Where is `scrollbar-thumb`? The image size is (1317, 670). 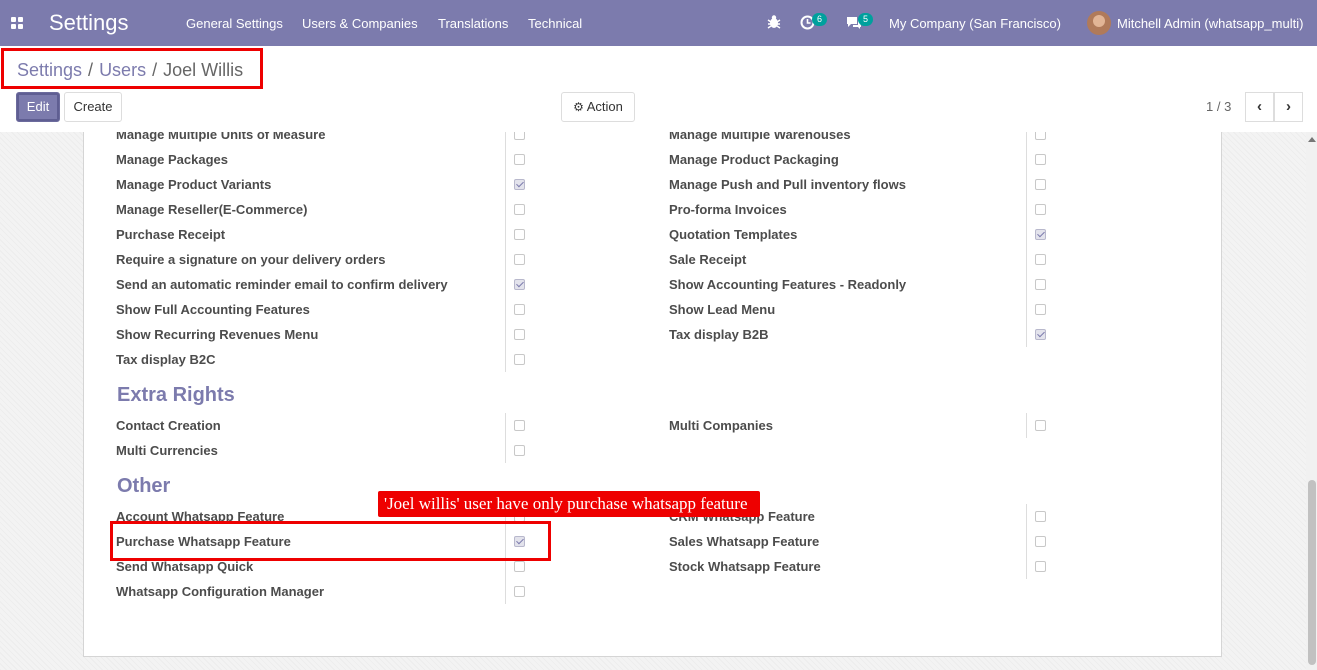
scrollbar-thumb is located at coordinates (1312, 572).